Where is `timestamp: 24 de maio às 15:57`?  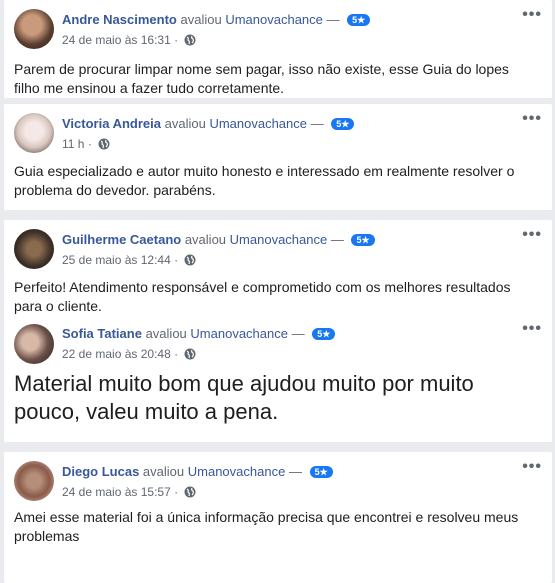
timestamp: 24 de maio às 15:57 is located at coordinates (116, 492).